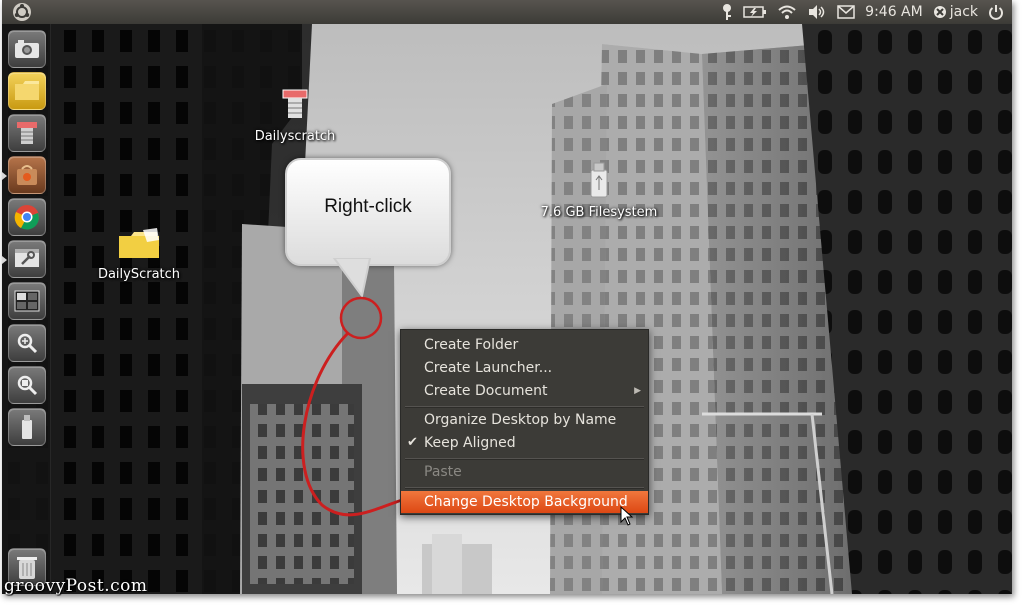 This screenshot has height=606, width=1024. What do you see at coordinates (524, 391) in the screenshot?
I see `menu-item-create-document: Create Document ▶` at bounding box center [524, 391].